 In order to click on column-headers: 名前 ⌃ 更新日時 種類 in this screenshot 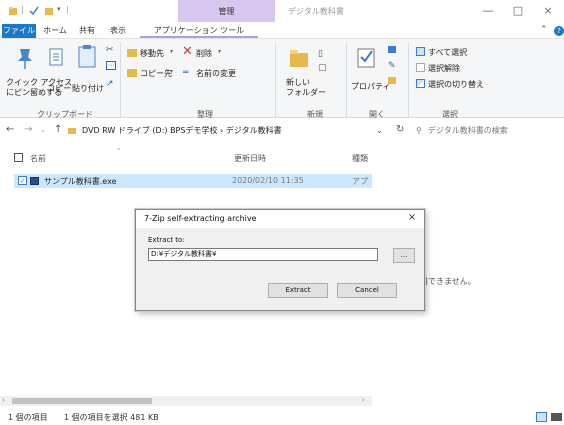, I will do `click(186, 157)`.